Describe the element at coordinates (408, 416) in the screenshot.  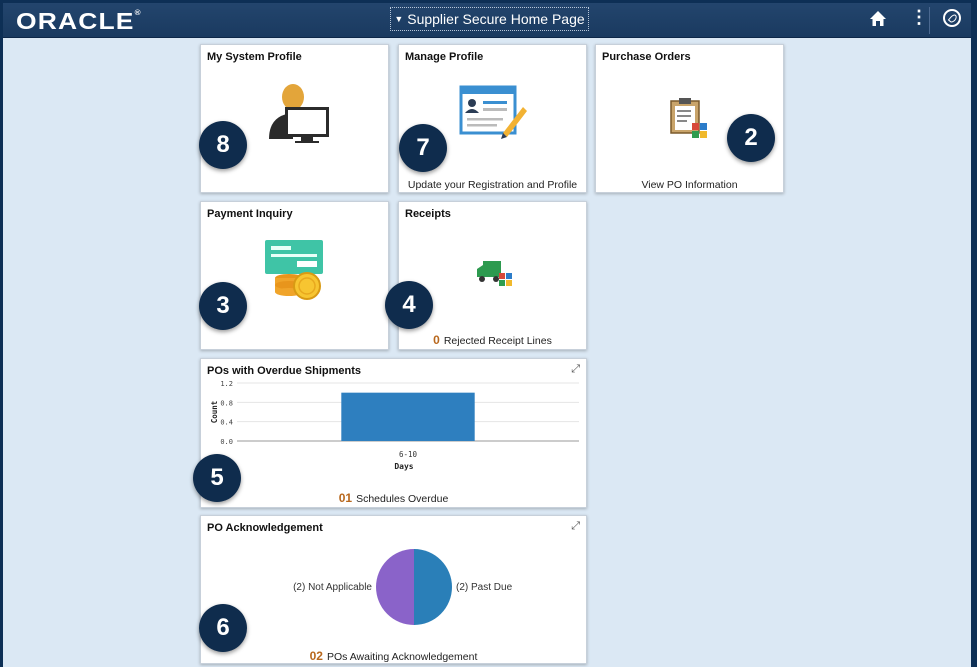
I see `bar` at that location.